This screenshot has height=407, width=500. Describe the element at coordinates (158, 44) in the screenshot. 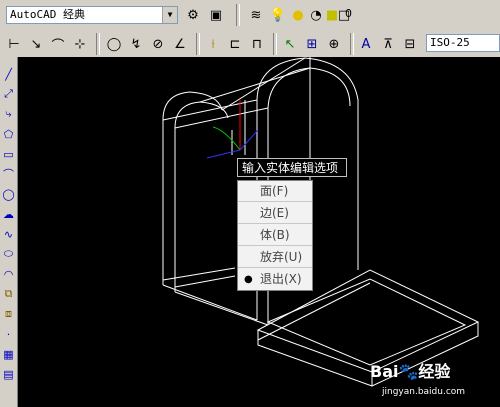

I see `diameter-dim-icon: ⊘` at that location.